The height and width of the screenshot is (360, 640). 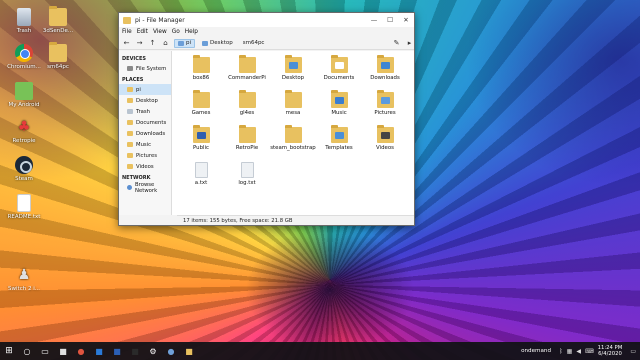 What do you see at coordinates (135, 351) in the screenshot?
I see `terminal-icon: ■` at bounding box center [135, 351].